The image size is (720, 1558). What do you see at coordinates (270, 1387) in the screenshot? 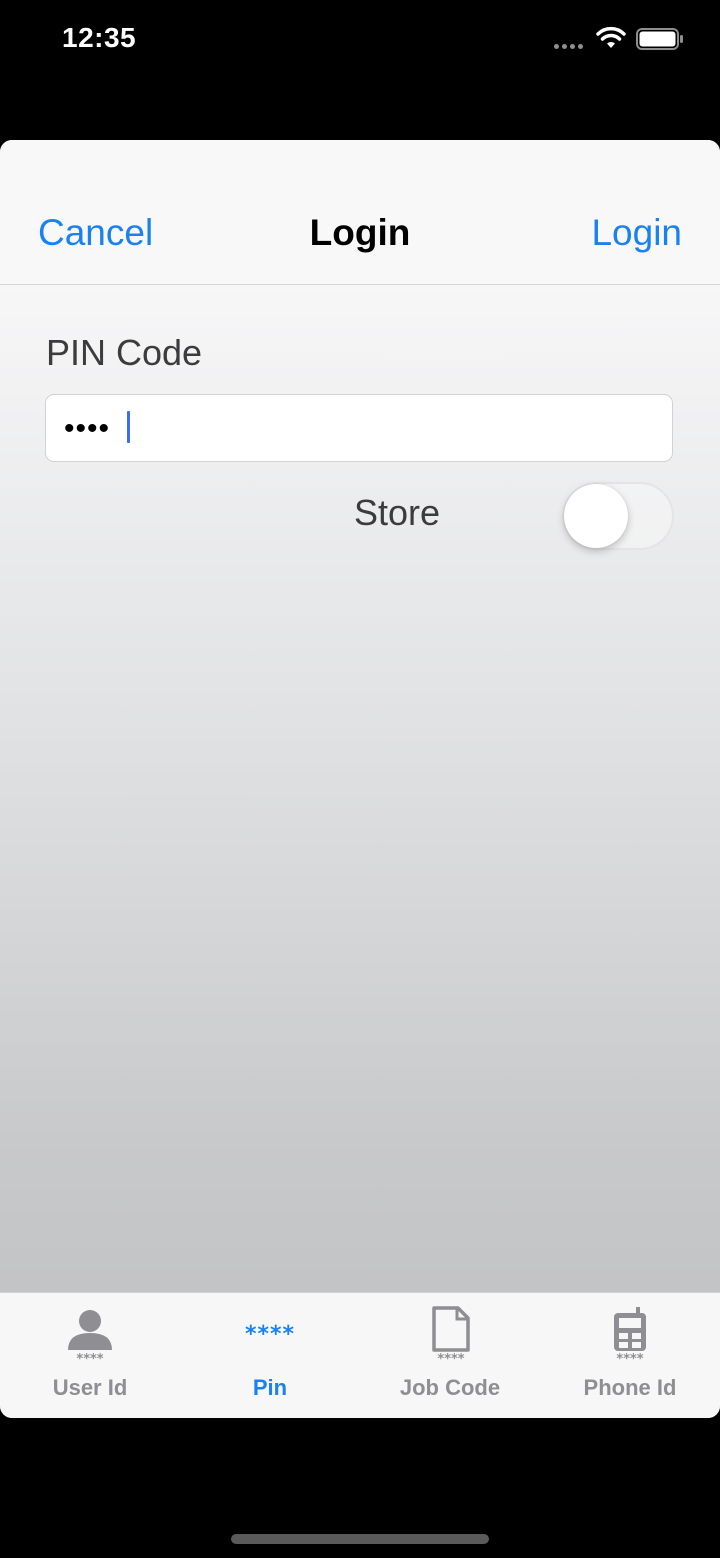
I see `tab-label: Pin` at bounding box center [270, 1387].